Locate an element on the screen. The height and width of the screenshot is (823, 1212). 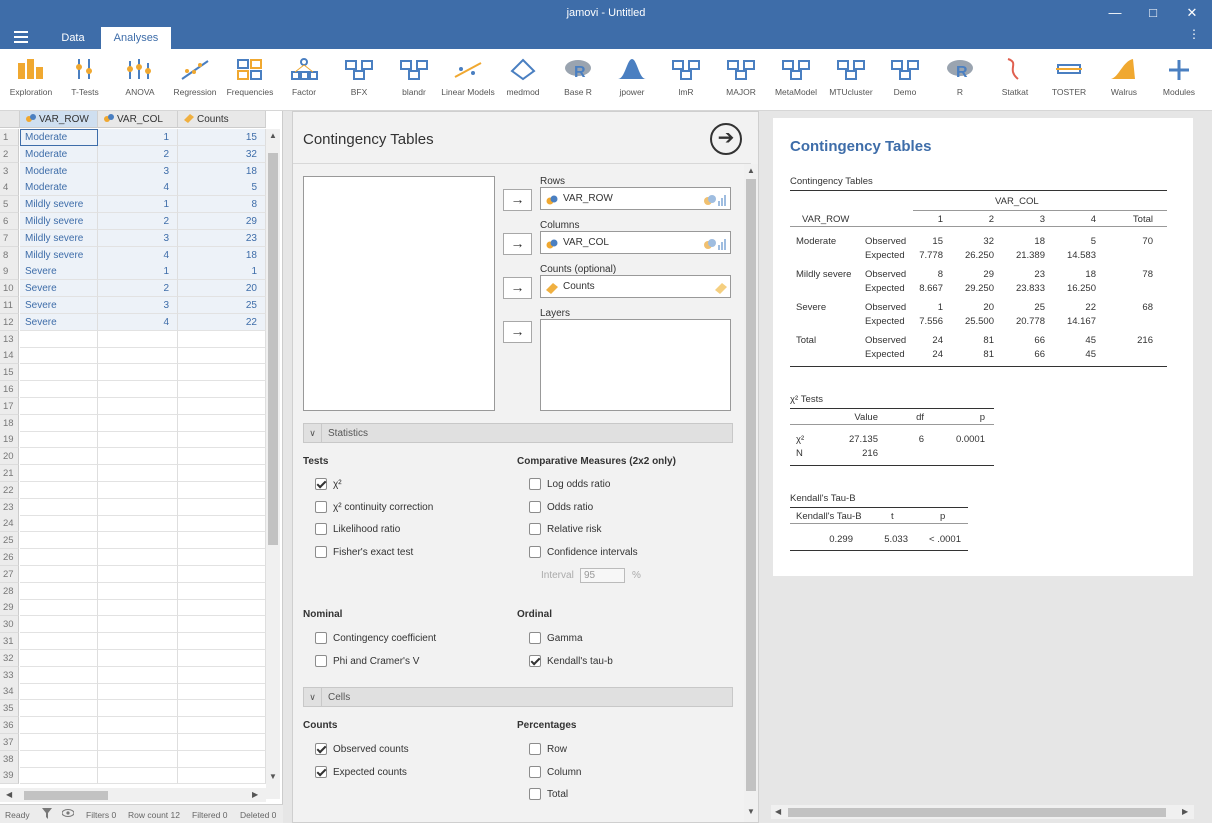
data-cell: 20 is located at coordinates (222, 289).